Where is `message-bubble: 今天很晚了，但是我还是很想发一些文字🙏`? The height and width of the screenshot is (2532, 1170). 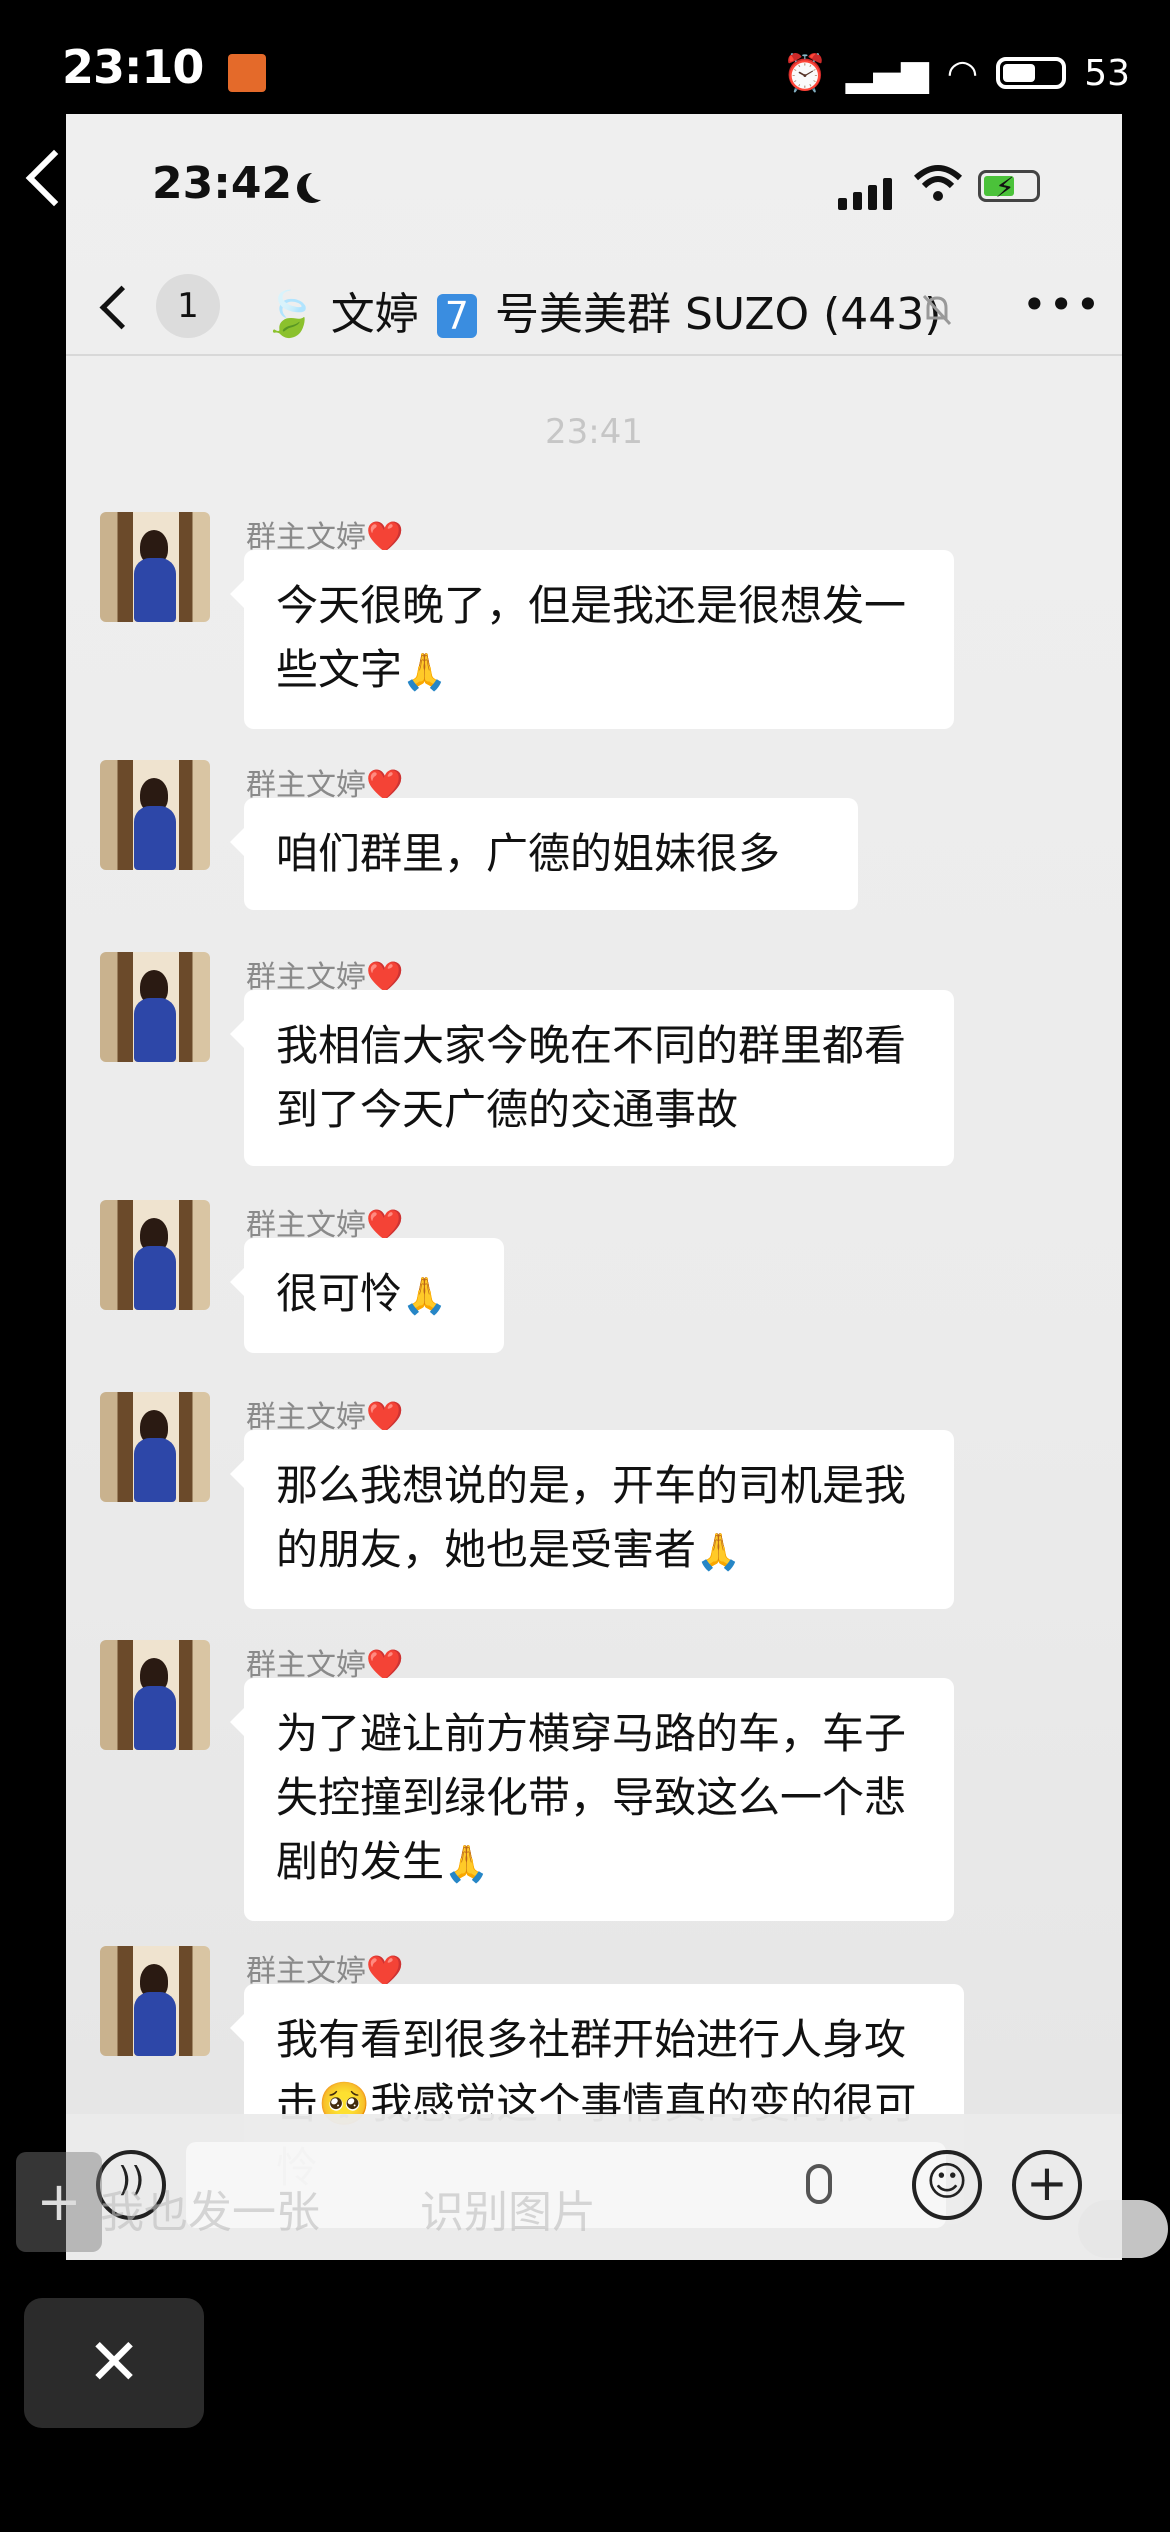 message-bubble: 今天很晚了，但是我还是很想发一些文字🙏 is located at coordinates (592, 639).